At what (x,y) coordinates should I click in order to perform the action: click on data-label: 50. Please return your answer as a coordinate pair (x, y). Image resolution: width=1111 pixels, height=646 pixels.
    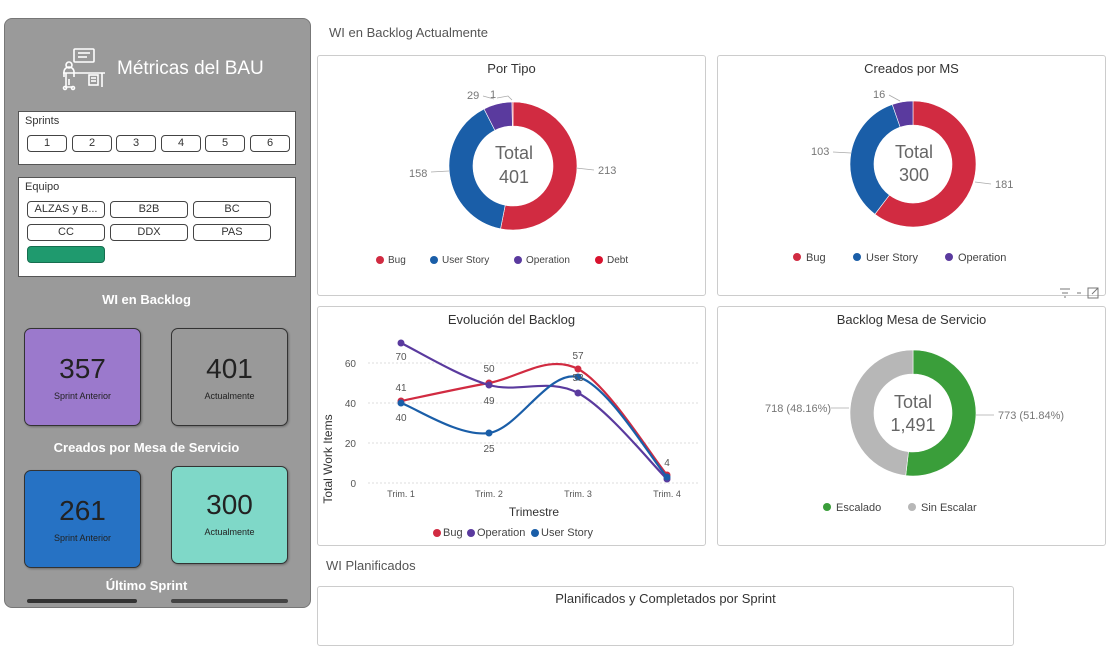
    Looking at the image, I should click on (489, 369).